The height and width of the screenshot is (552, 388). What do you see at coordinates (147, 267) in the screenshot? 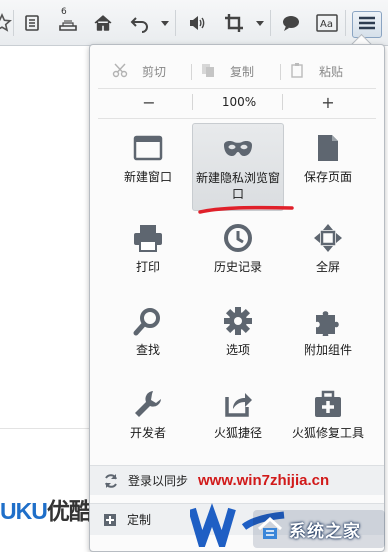
I see `print-label: 打印` at bounding box center [147, 267].